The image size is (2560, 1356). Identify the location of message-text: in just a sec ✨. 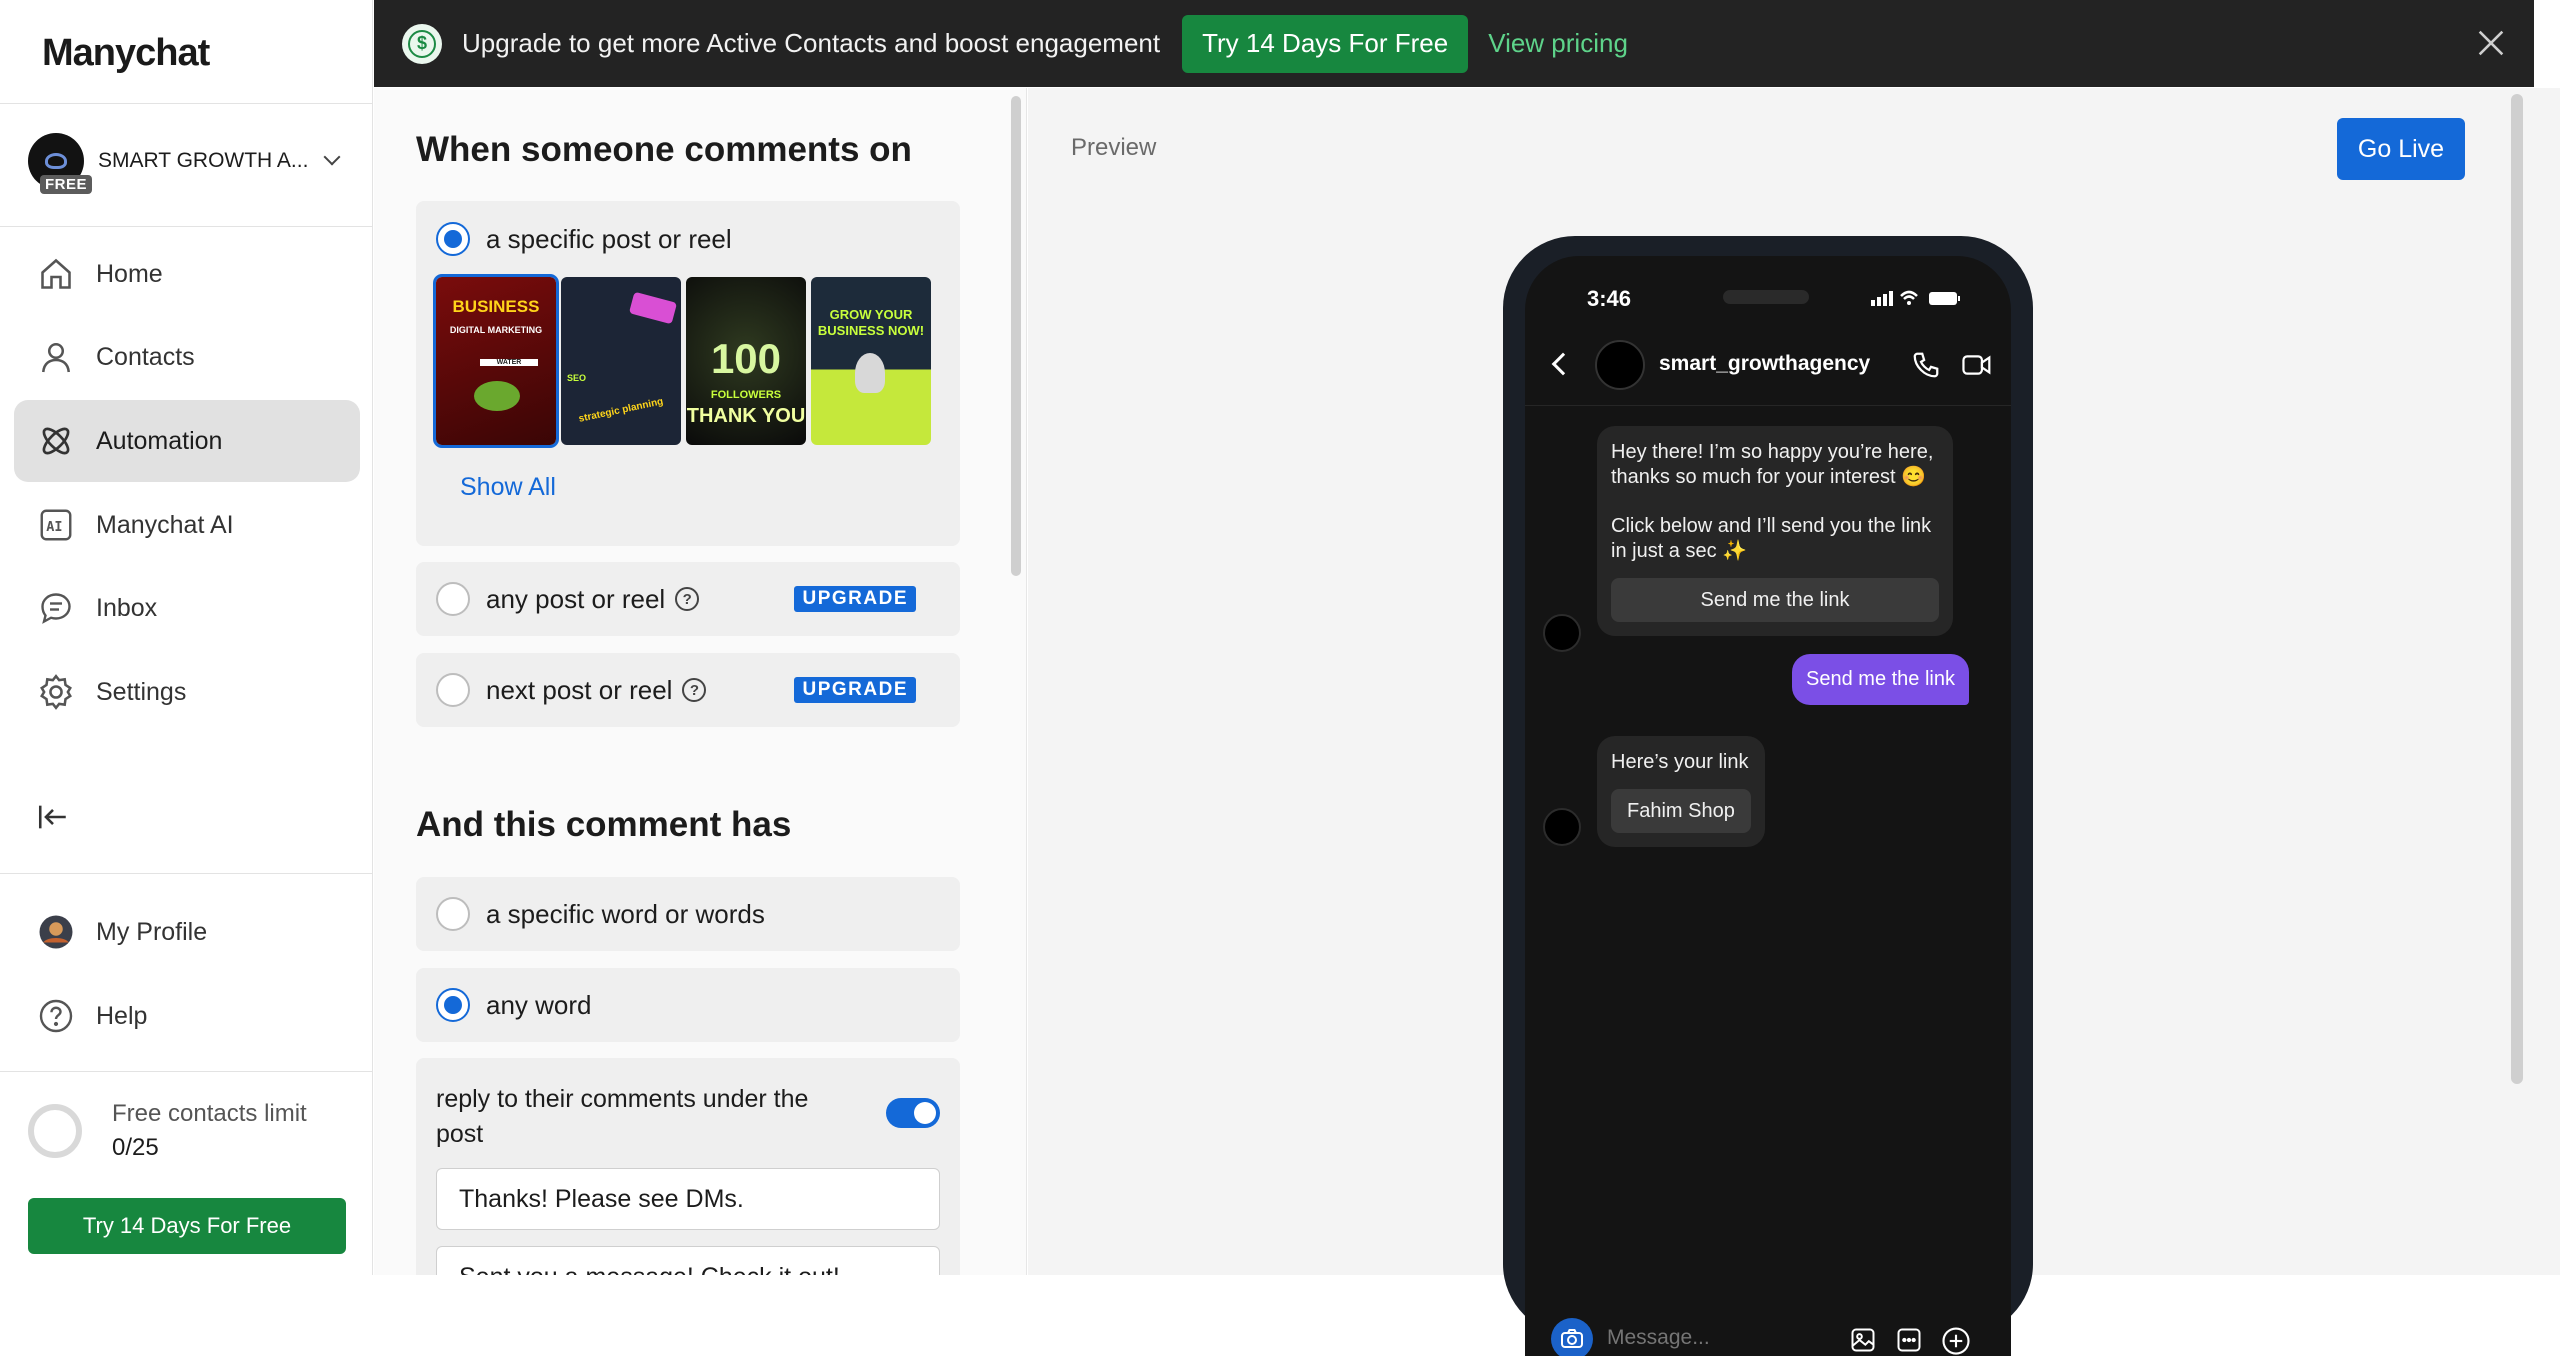
(1679, 551).